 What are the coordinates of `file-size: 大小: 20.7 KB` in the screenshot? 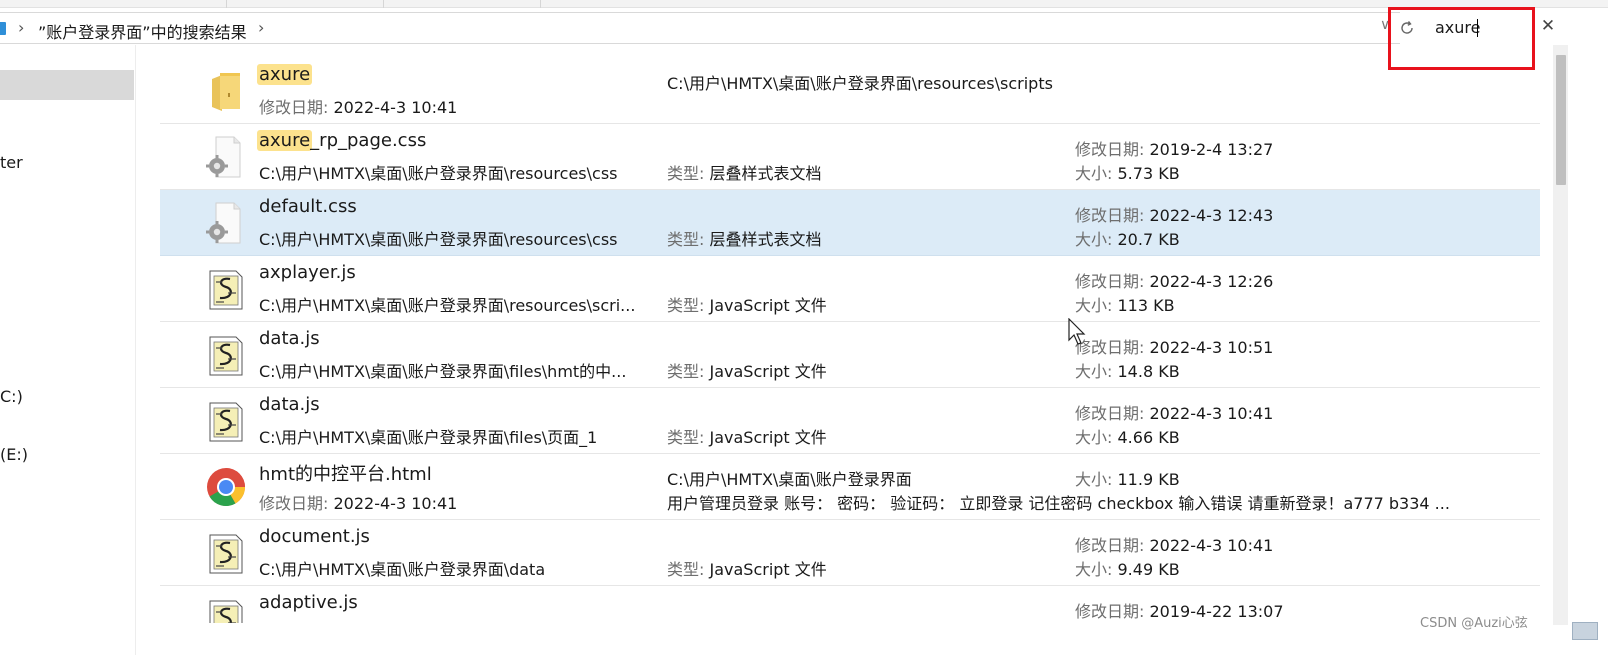 It's located at (1127, 238).